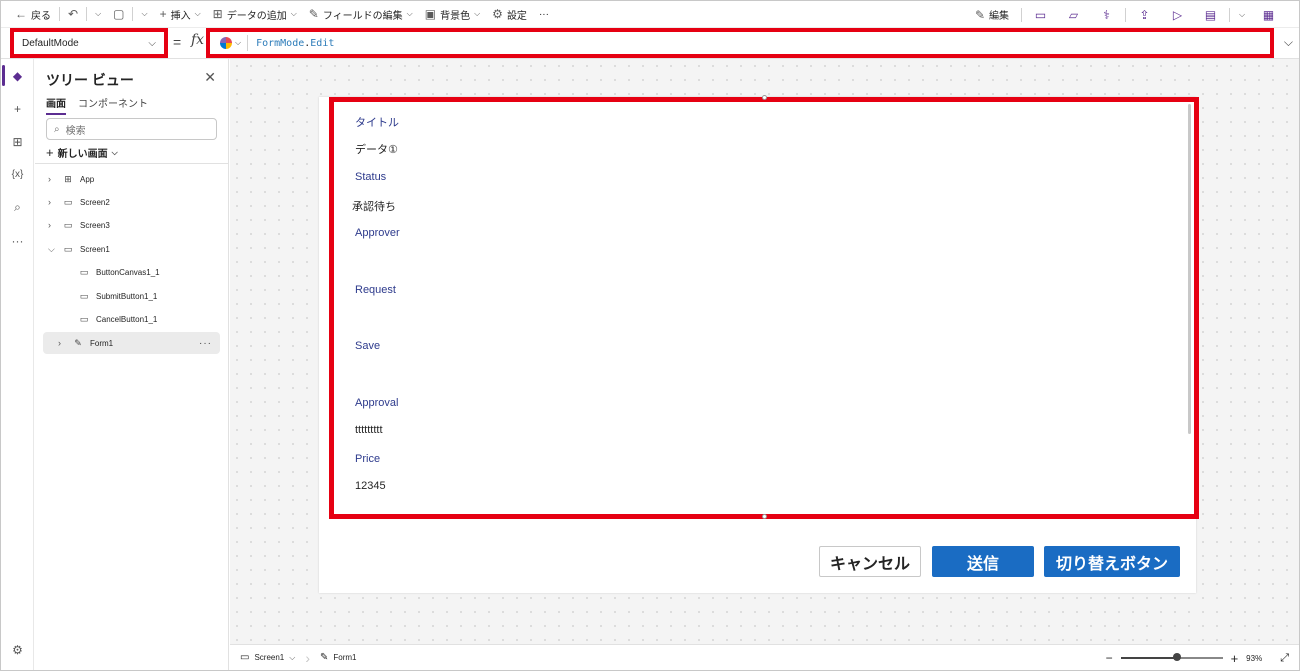 The height and width of the screenshot is (671, 1300). Describe the element at coordinates (73, 14) in the screenshot. I see `undo-button: ↶` at that location.